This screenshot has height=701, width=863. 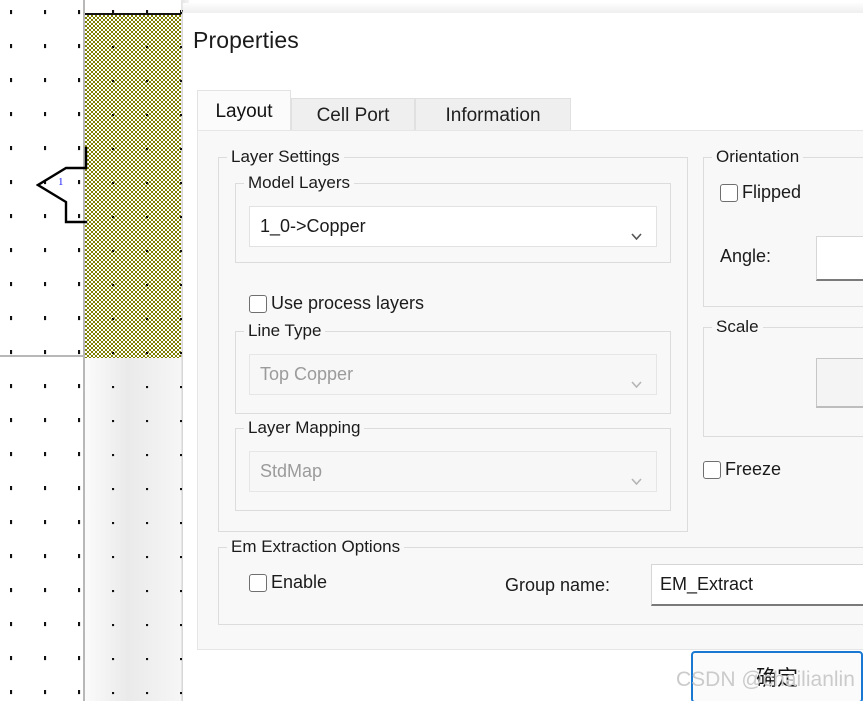 What do you see at coordinates (523, 8) in the screenshot?
I see `dialog-titlebar-strip` at bounding box center [523, 8].